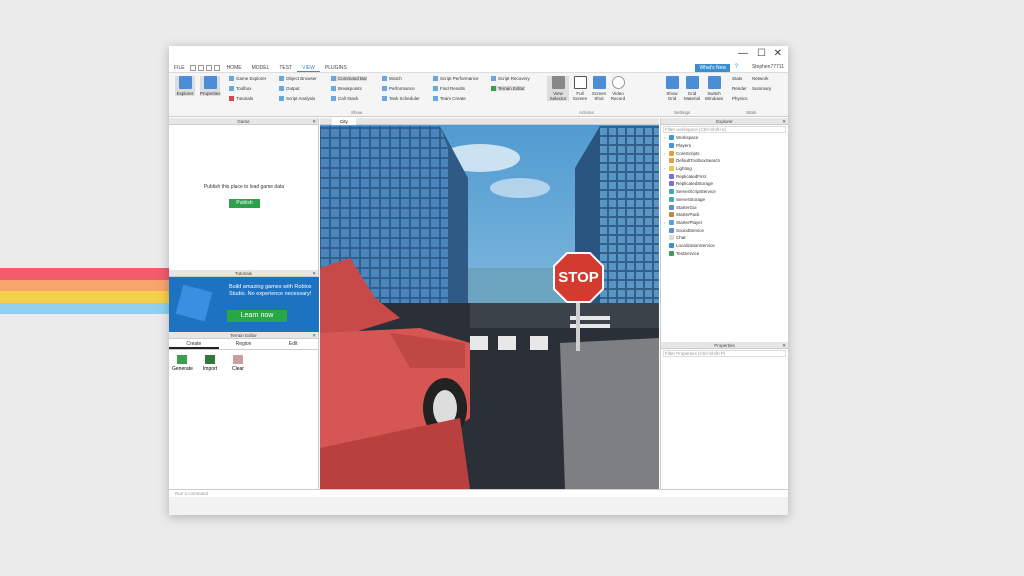 The image size is (1024, 576). Describe the element at coordinates (688, 215) in the screenshot. I see `explorer-item-label: StarterPack` at that location.